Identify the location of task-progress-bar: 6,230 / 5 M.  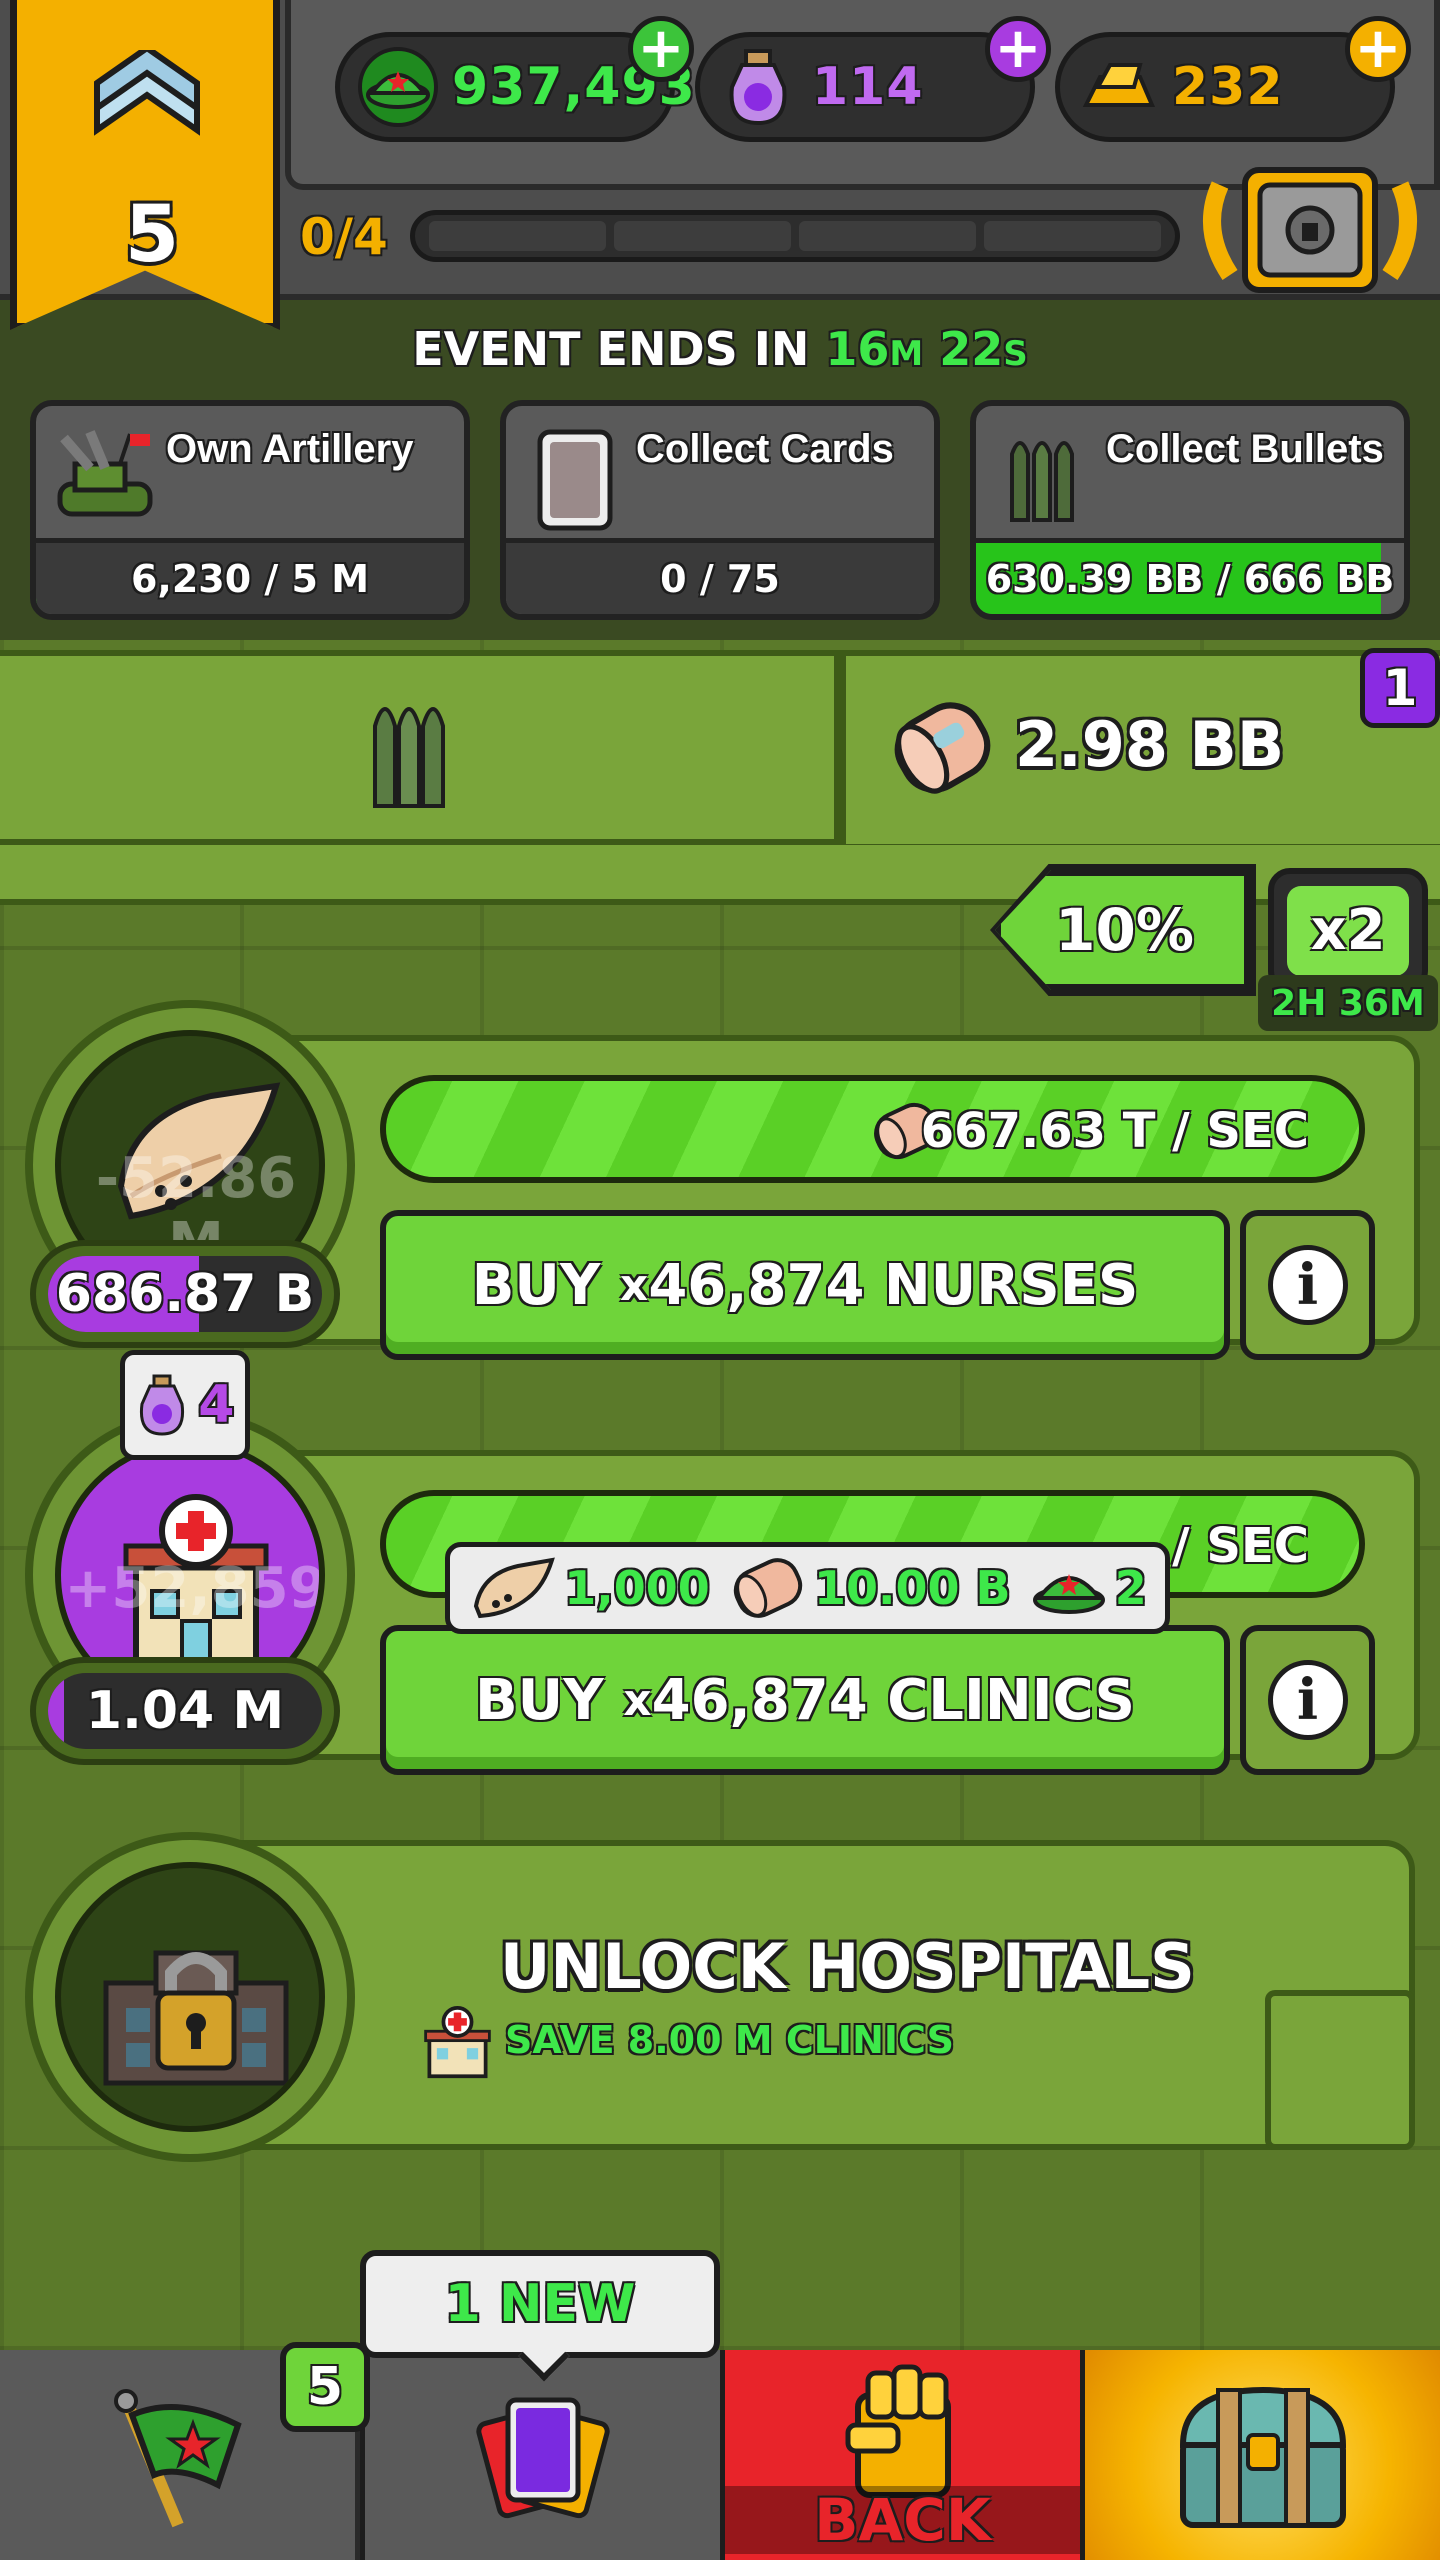
(250, 576).